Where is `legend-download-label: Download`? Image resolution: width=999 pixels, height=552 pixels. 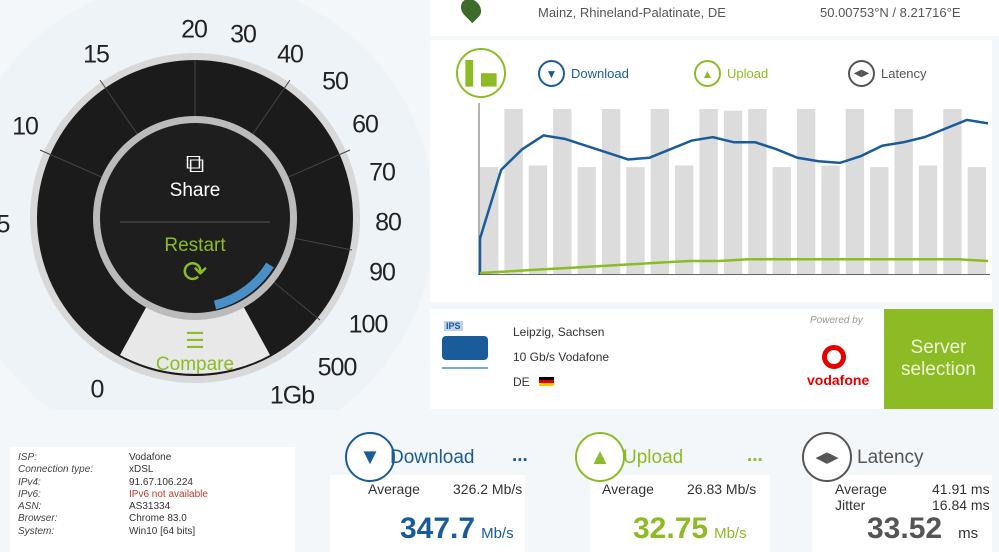 legend-download-label: Download is located at coordinates (600, 73).